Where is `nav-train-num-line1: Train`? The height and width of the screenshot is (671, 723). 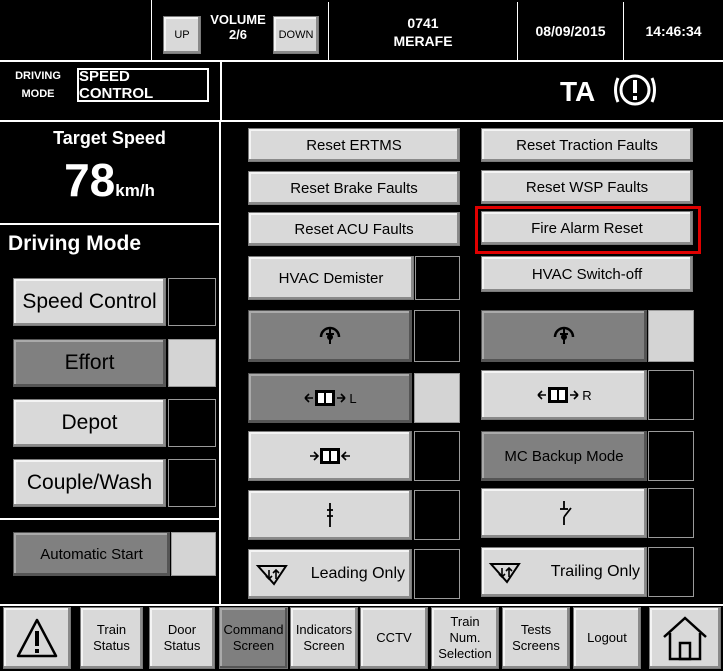 nav-train-num-line1: Train is located at coordinates (465, 621).